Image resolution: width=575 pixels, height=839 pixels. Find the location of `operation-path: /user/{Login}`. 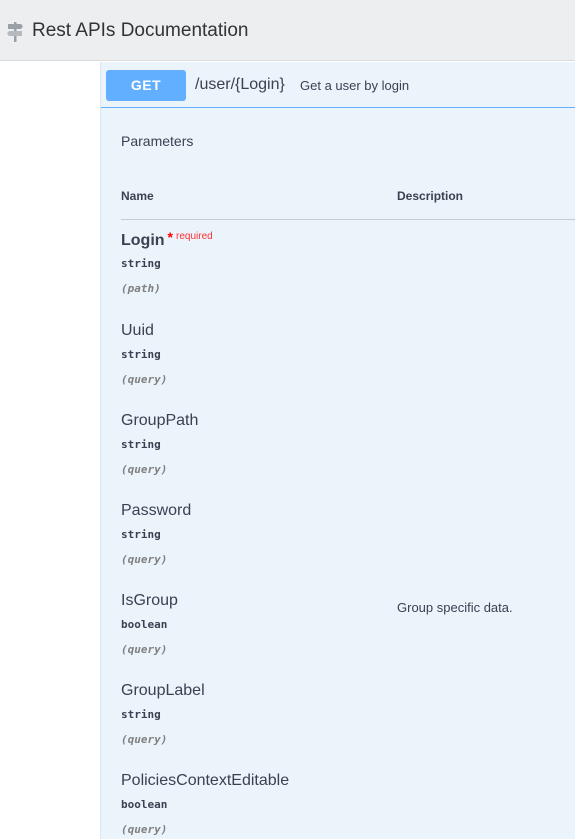

operation-path: /user/{Login} is located at coordinates (240, 85).